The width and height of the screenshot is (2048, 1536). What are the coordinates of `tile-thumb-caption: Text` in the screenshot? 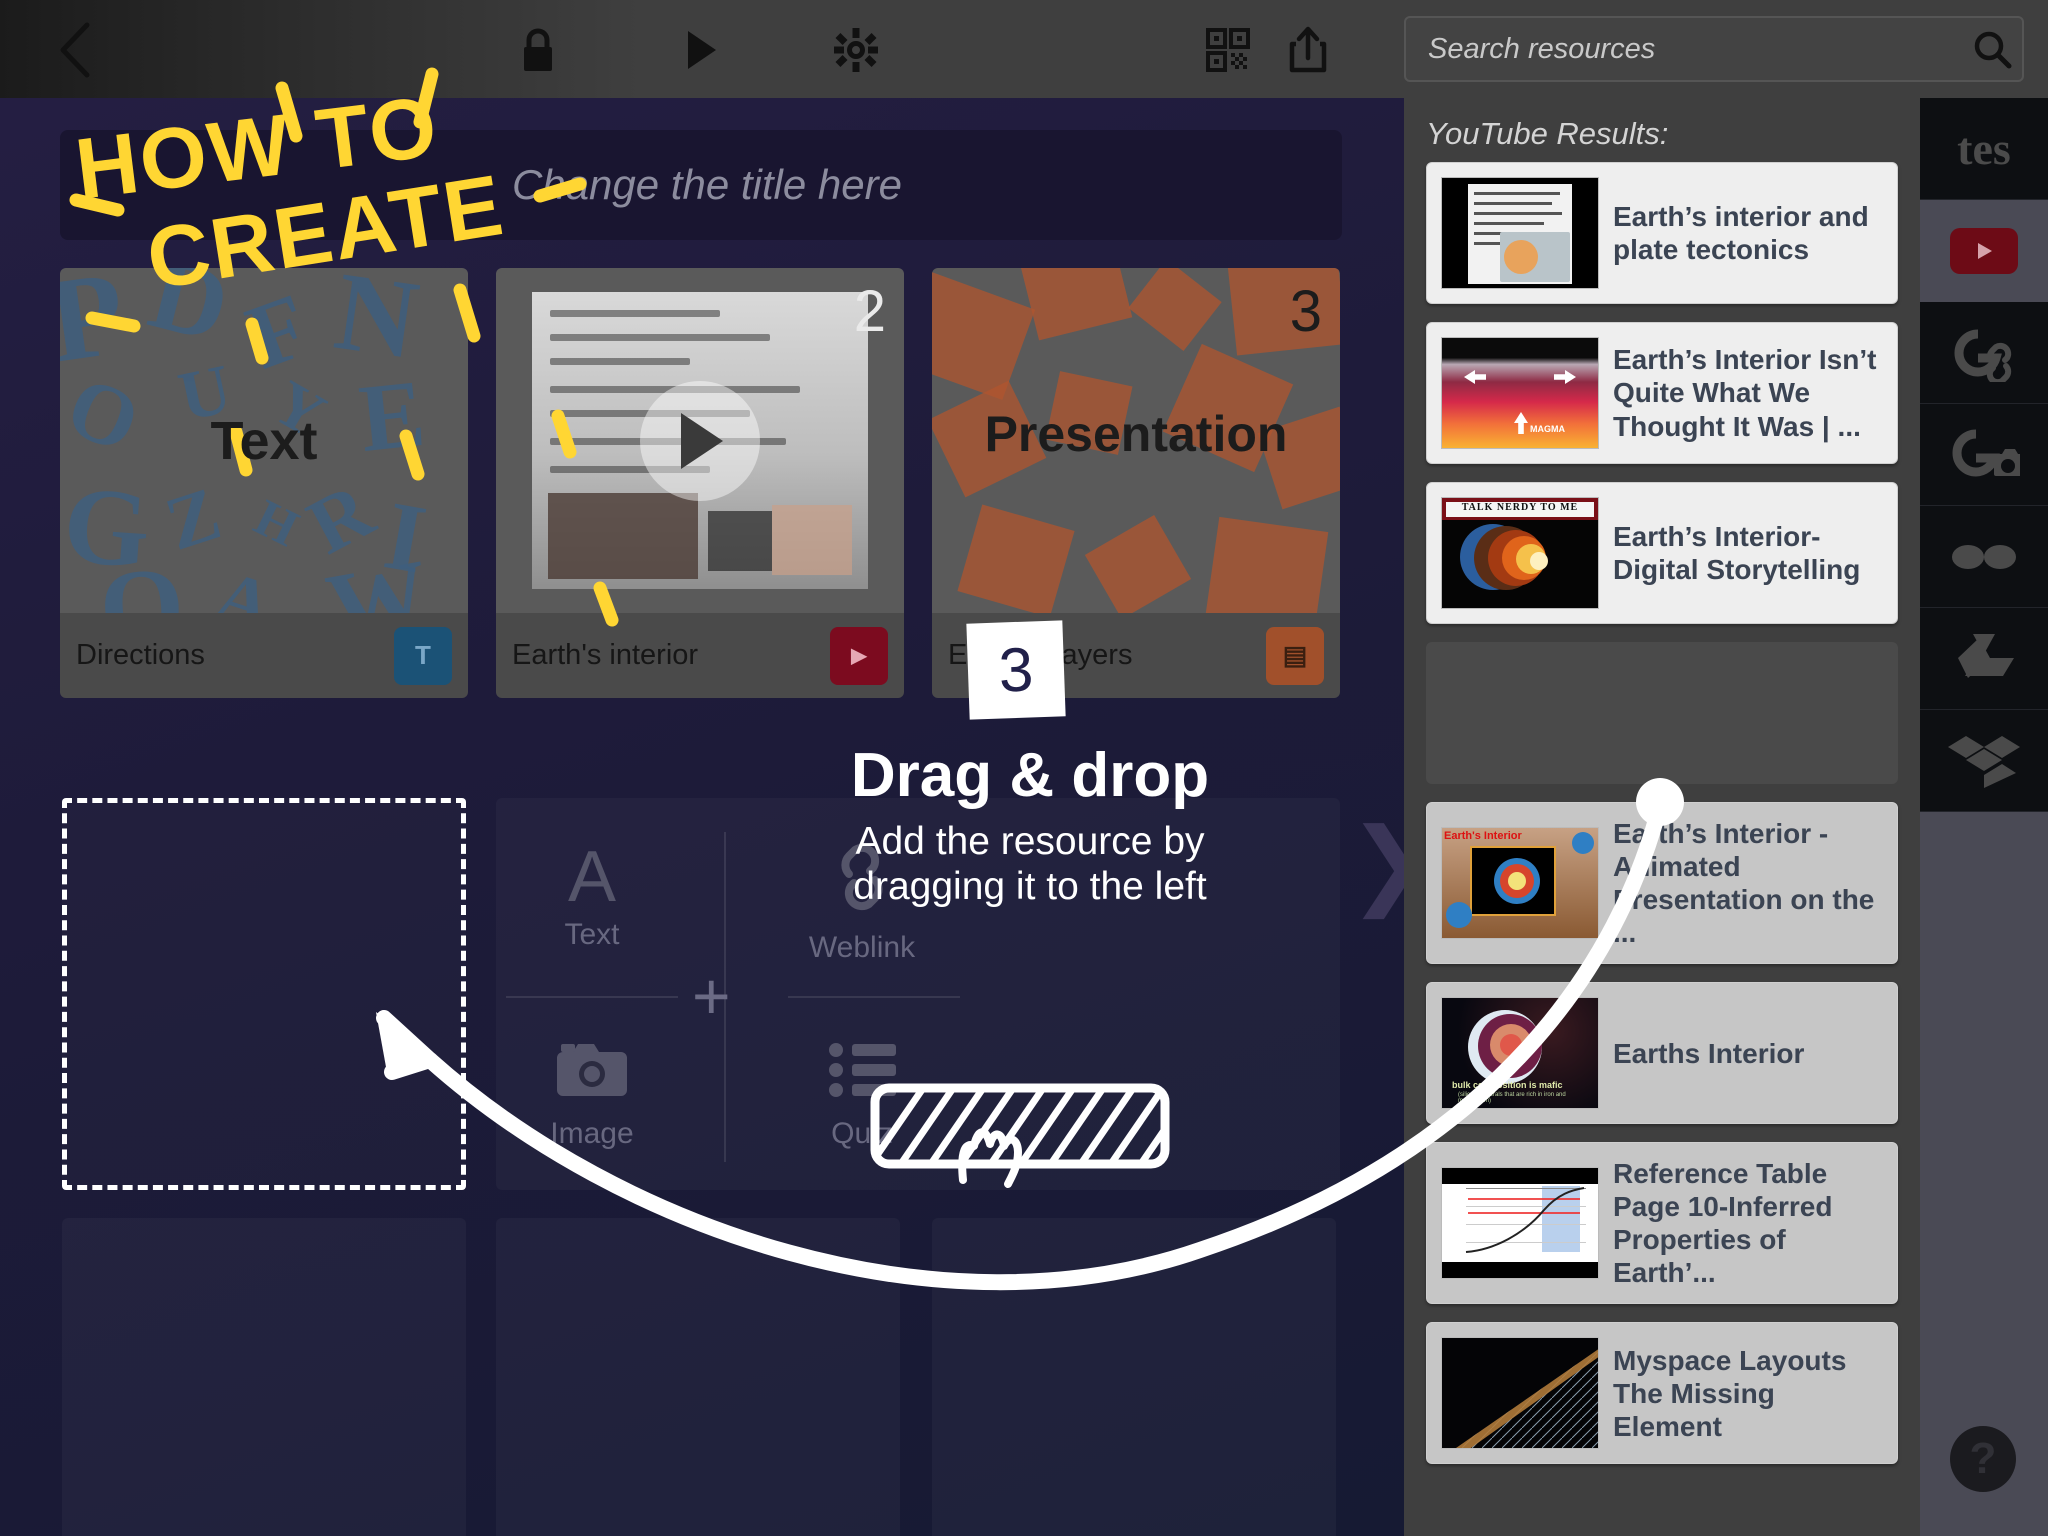 It's located at (264, 440).